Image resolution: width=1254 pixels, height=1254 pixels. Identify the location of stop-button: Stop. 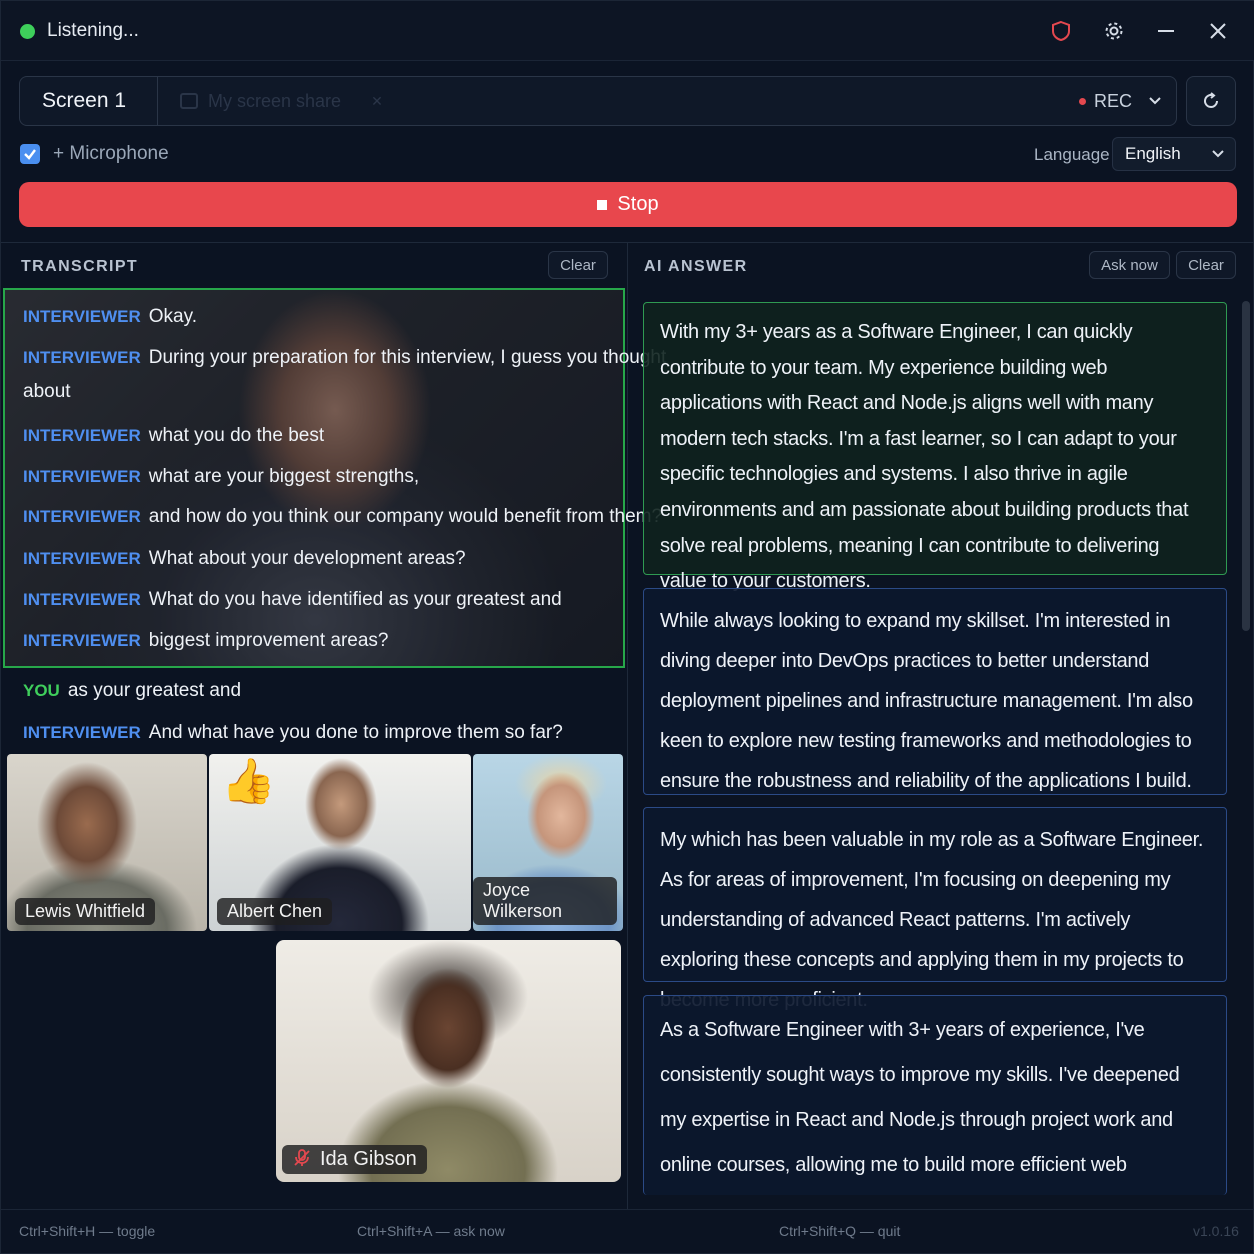
(628, 204).